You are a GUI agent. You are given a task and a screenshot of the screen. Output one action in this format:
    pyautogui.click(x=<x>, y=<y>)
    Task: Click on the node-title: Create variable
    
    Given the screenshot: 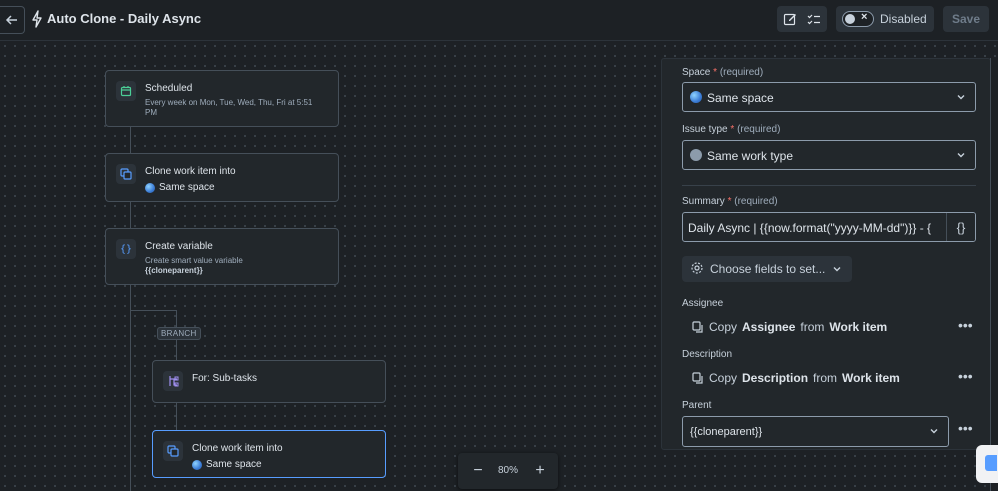 What is the action you would take?
    pyautogui.click(x=179, y=246)
    